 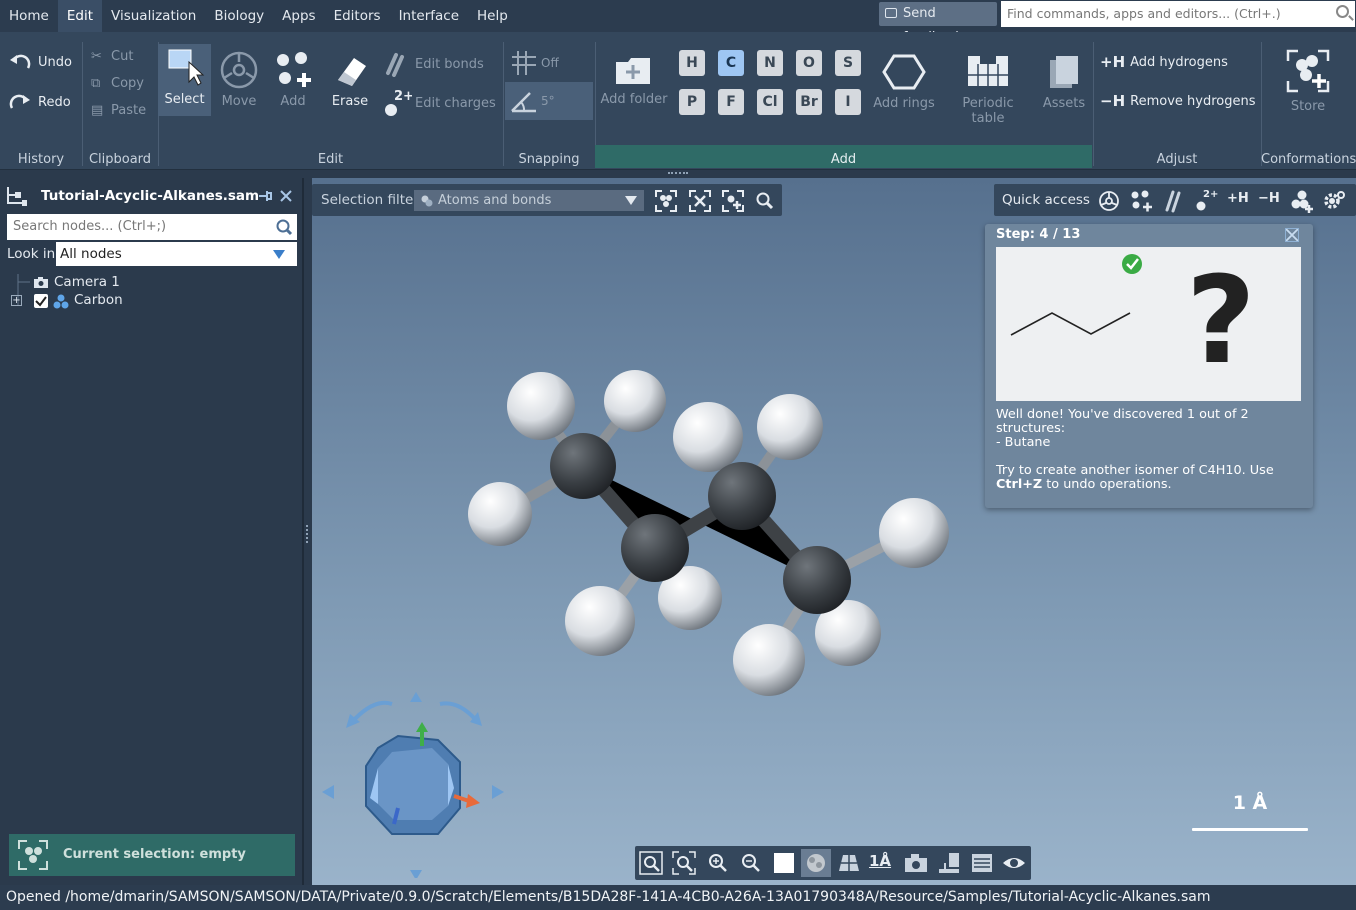 I want to click on group-label-clipboard: Clipboard, so click(x=120, y=159).